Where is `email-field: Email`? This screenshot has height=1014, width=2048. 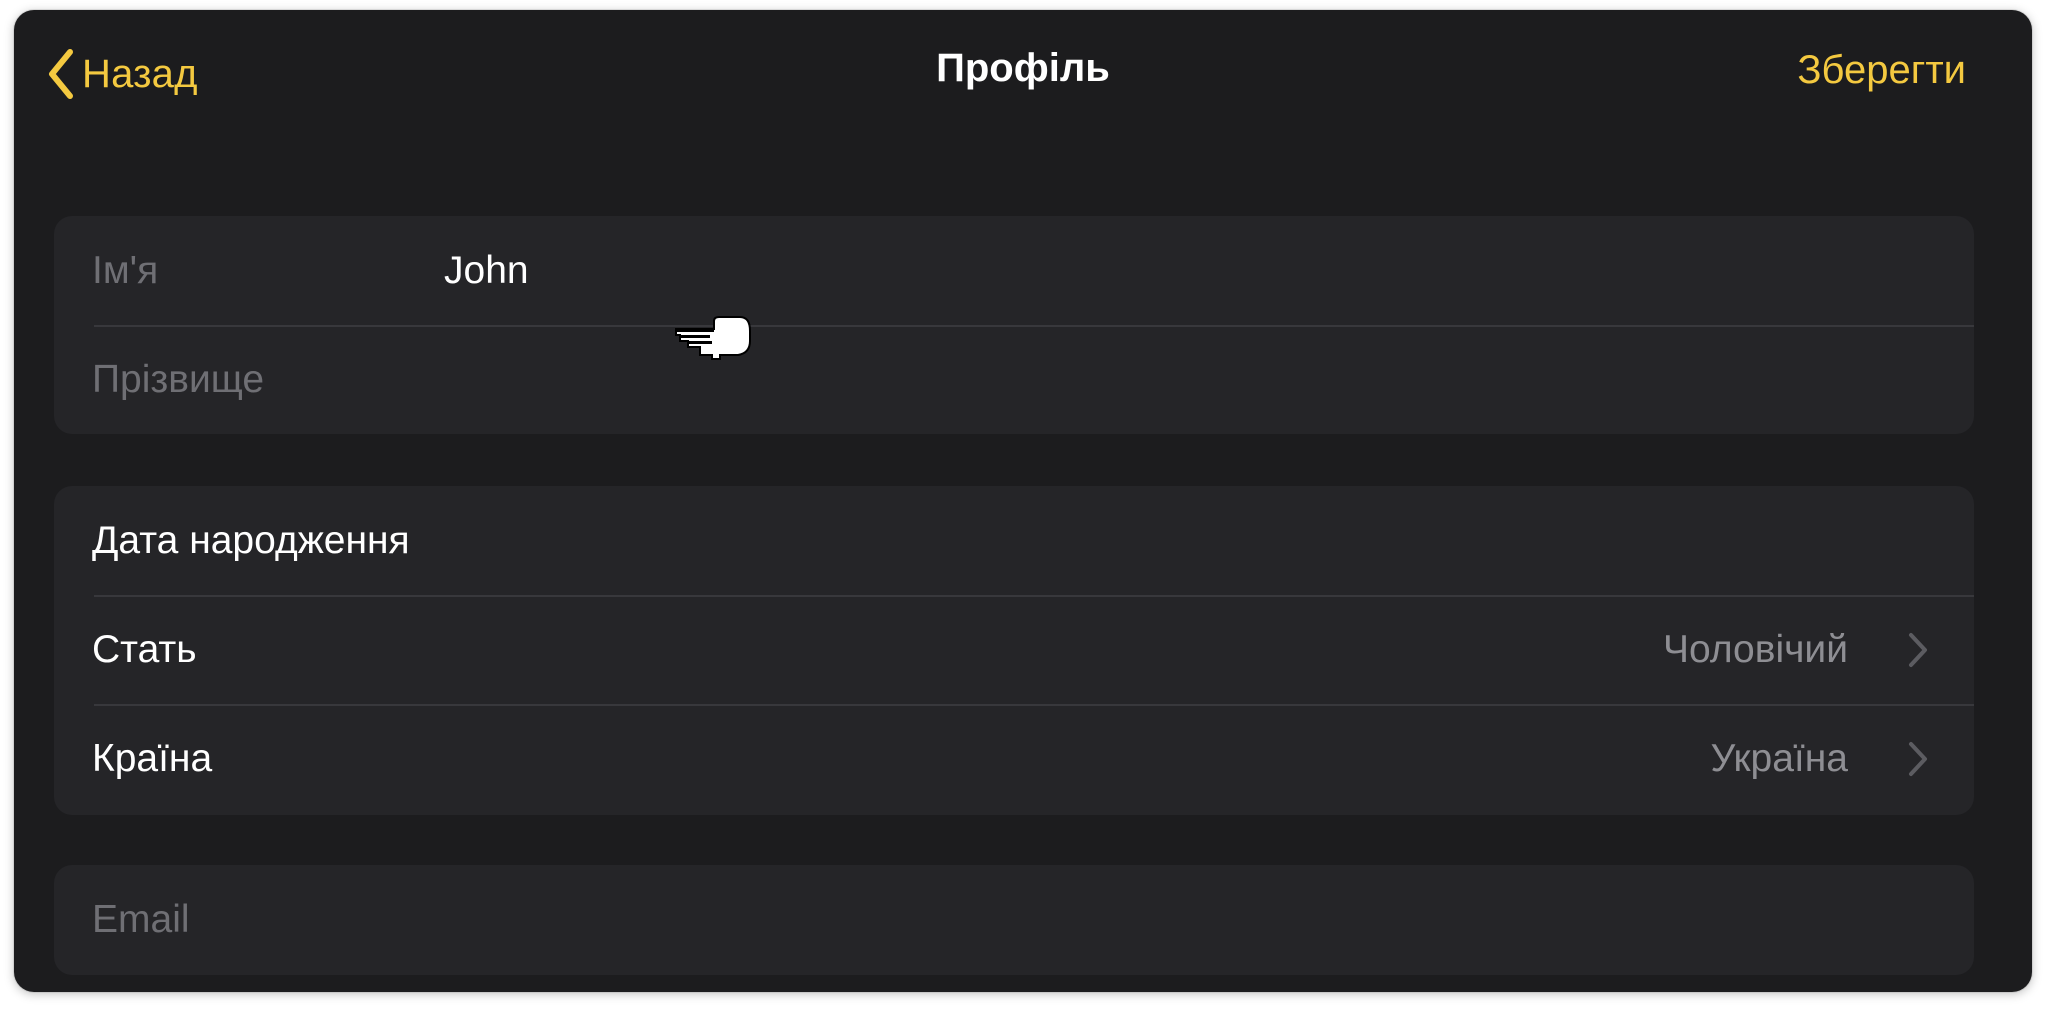
email-field: Email is located at coordinates (141, 920).